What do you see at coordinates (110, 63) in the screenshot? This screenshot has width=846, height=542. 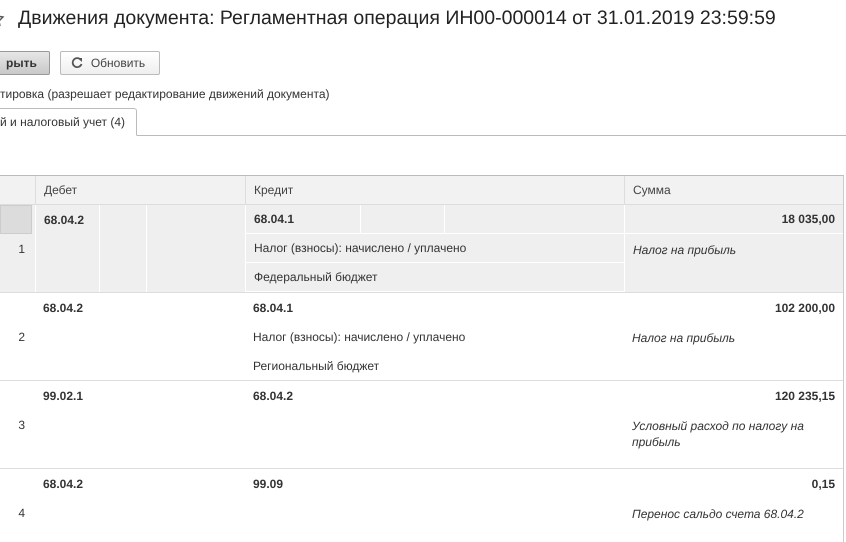 I see `refresh-button: Обновить` at bounding box center [110, 63].